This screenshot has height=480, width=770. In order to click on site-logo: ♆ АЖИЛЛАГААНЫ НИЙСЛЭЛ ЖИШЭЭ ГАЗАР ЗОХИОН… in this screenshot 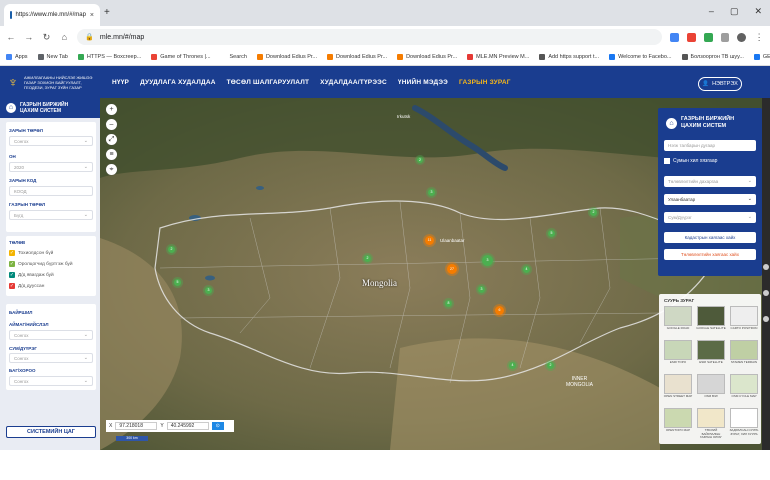, I will do `click(54, 82)`.